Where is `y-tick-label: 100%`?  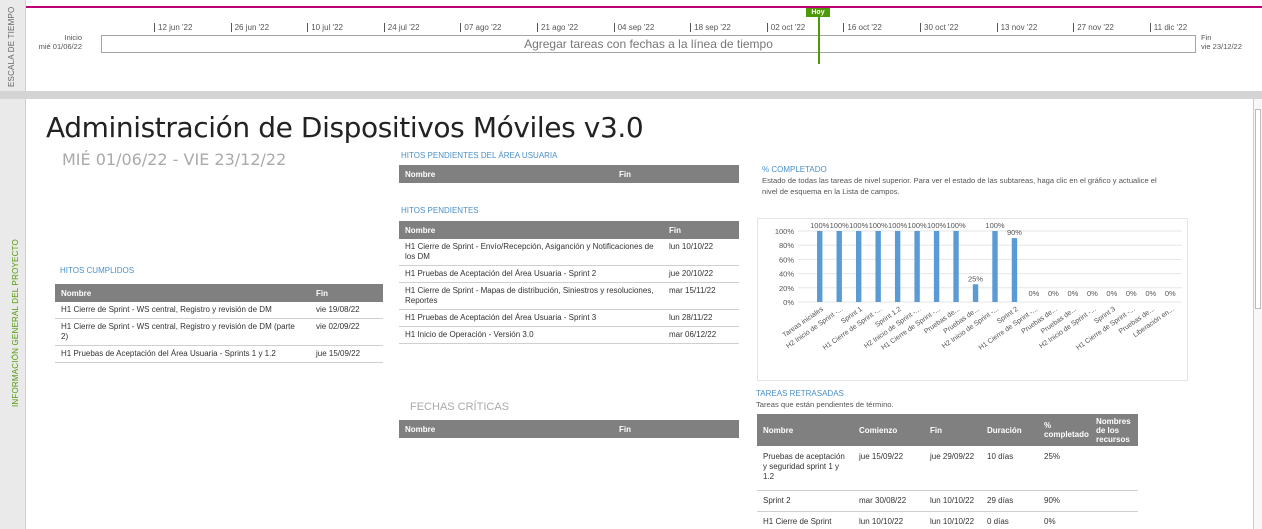
y-tick-label: 100% is located at coordinates (785, 231).